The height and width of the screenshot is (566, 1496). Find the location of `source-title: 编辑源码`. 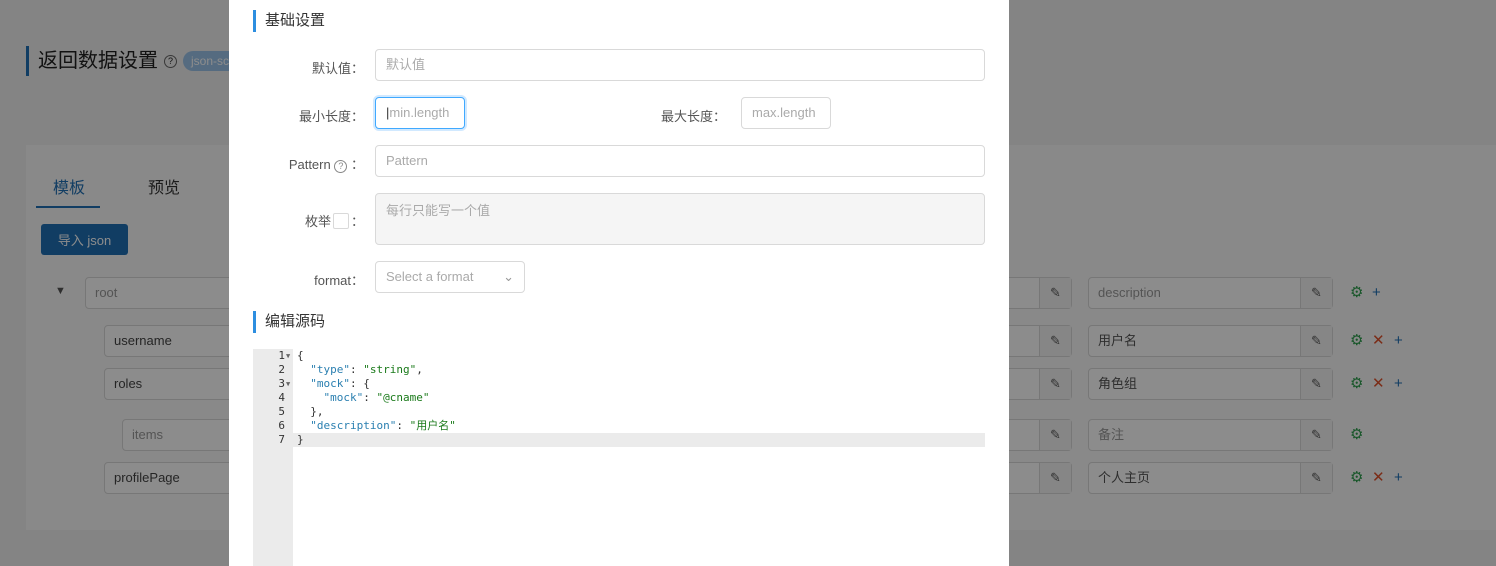

source-title: 编辑源码 is located at coordinates (289, 322).